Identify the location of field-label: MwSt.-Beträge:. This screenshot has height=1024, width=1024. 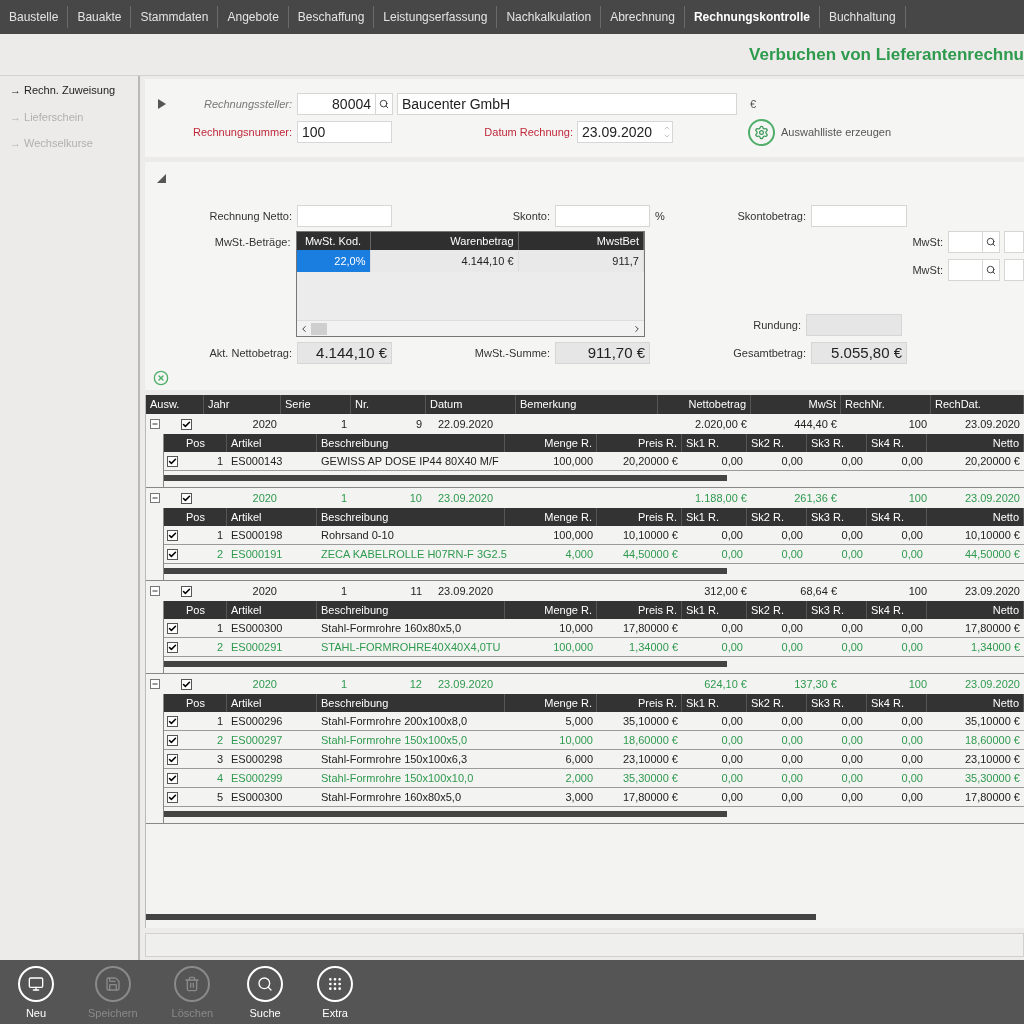
(252, 242).